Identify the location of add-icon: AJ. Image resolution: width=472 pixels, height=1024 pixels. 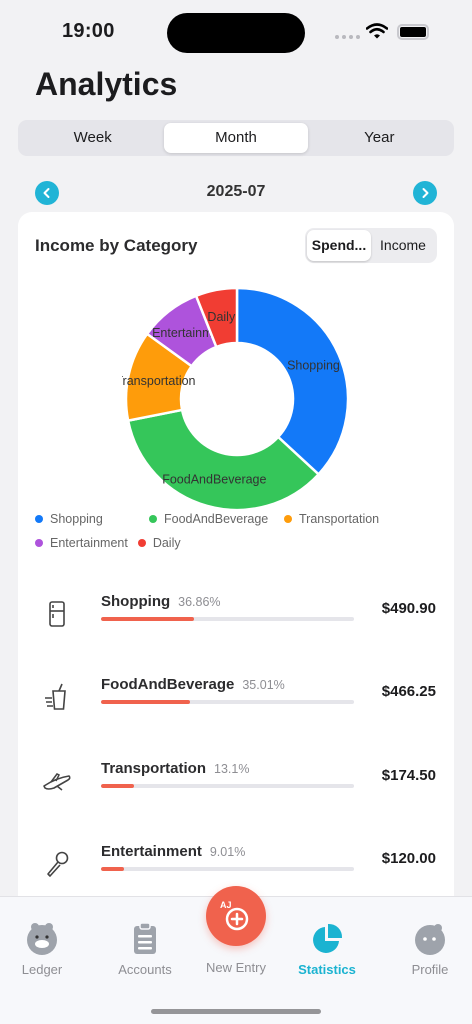
(234, 915).